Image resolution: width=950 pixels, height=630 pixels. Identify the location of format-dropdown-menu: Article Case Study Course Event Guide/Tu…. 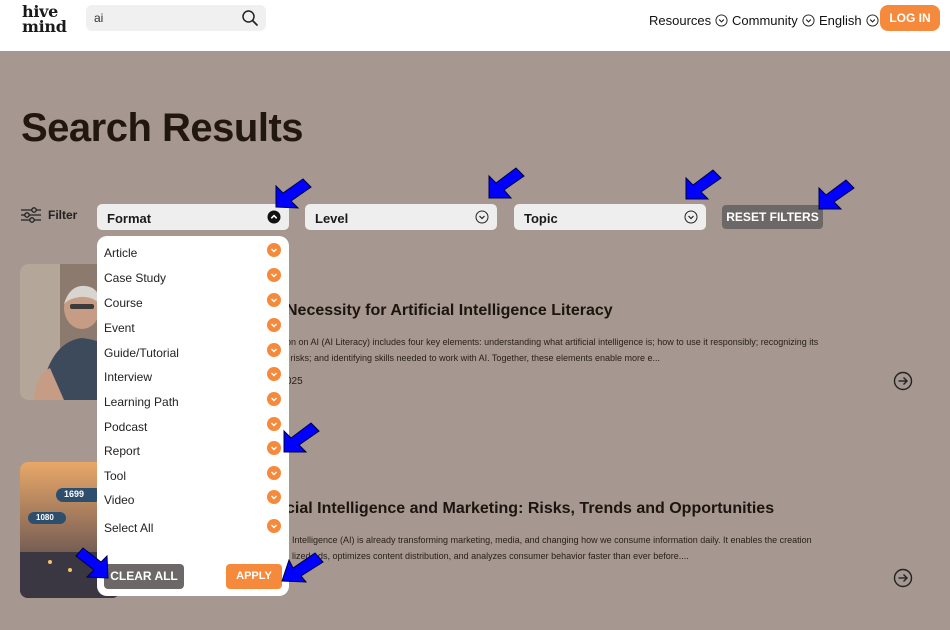
(193, 416).